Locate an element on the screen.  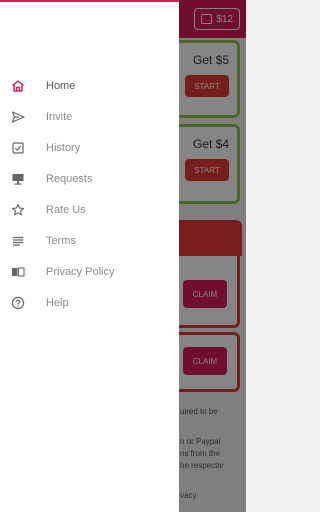
nav-item-home: Home is located at coordinates (89, 85).